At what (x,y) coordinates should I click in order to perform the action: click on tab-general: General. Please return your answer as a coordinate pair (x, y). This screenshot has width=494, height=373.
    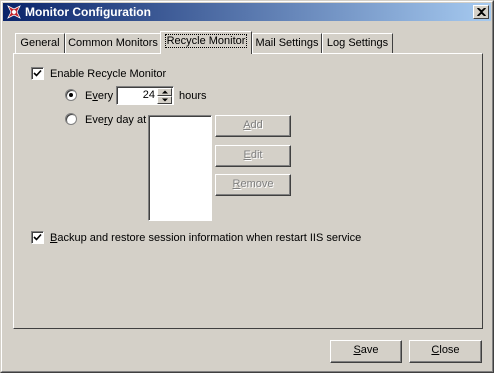
    Looking at the image, I should click on (40, 43).